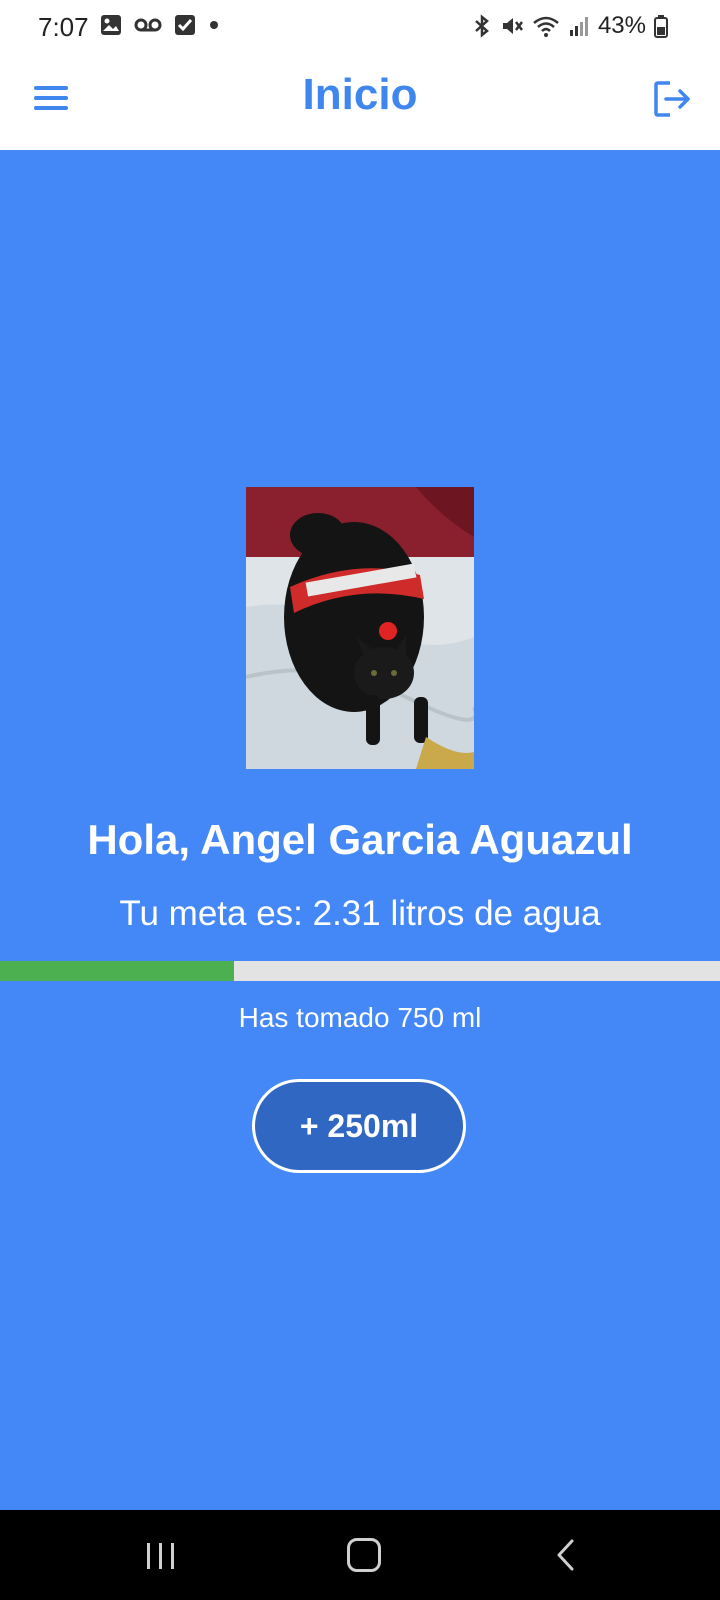 This screenshot has width=720, height=1600. Describe the element at coordinates (512, 26) in the screenshot. I see `mute-icon` at that location.